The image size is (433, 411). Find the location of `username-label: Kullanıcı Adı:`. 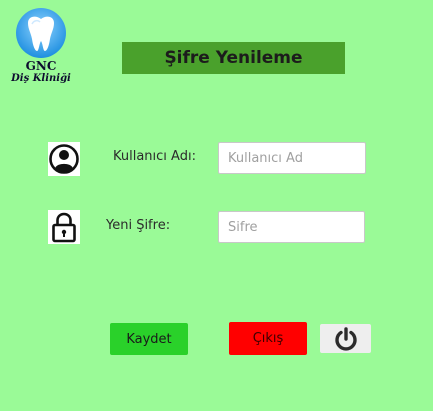

username-label: Kullanıcı Adı: is located at coordinates (154, 156).